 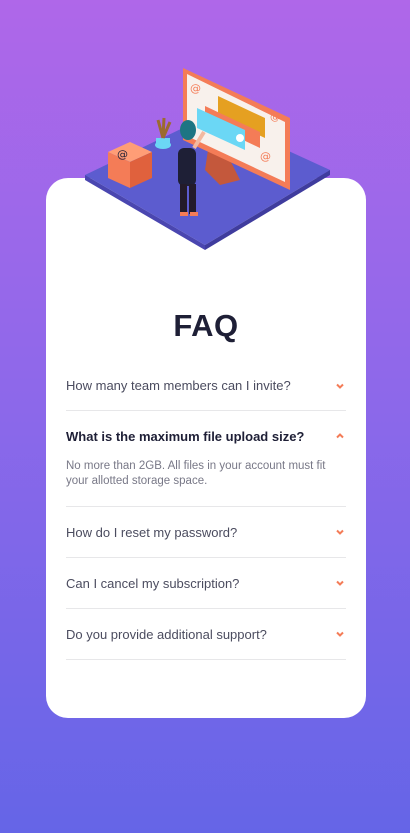 What do you see at coordinates (152, 532) in the screenshot?
I see `faq-question-text: How do I reset my password?` at bounding box center [152, 532].